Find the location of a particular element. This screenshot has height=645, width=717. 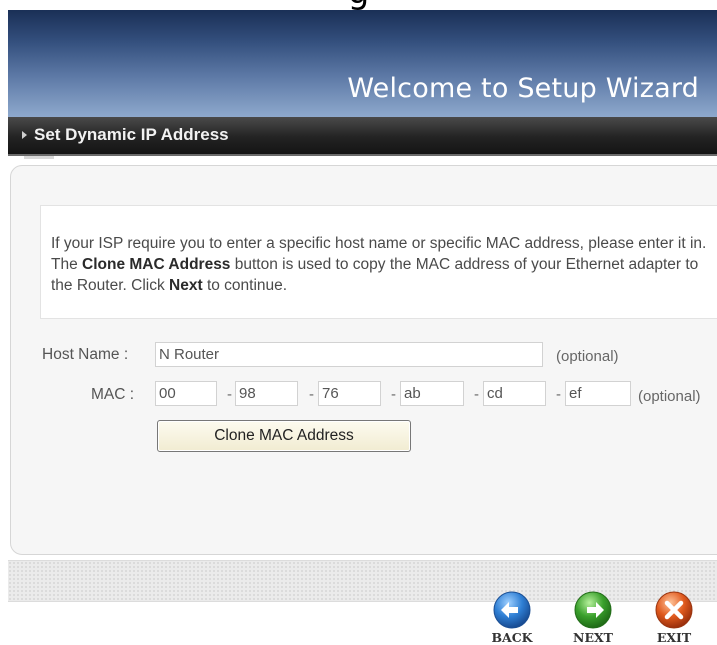

mac-optional: (optional) is located at coordinates (669, 396).